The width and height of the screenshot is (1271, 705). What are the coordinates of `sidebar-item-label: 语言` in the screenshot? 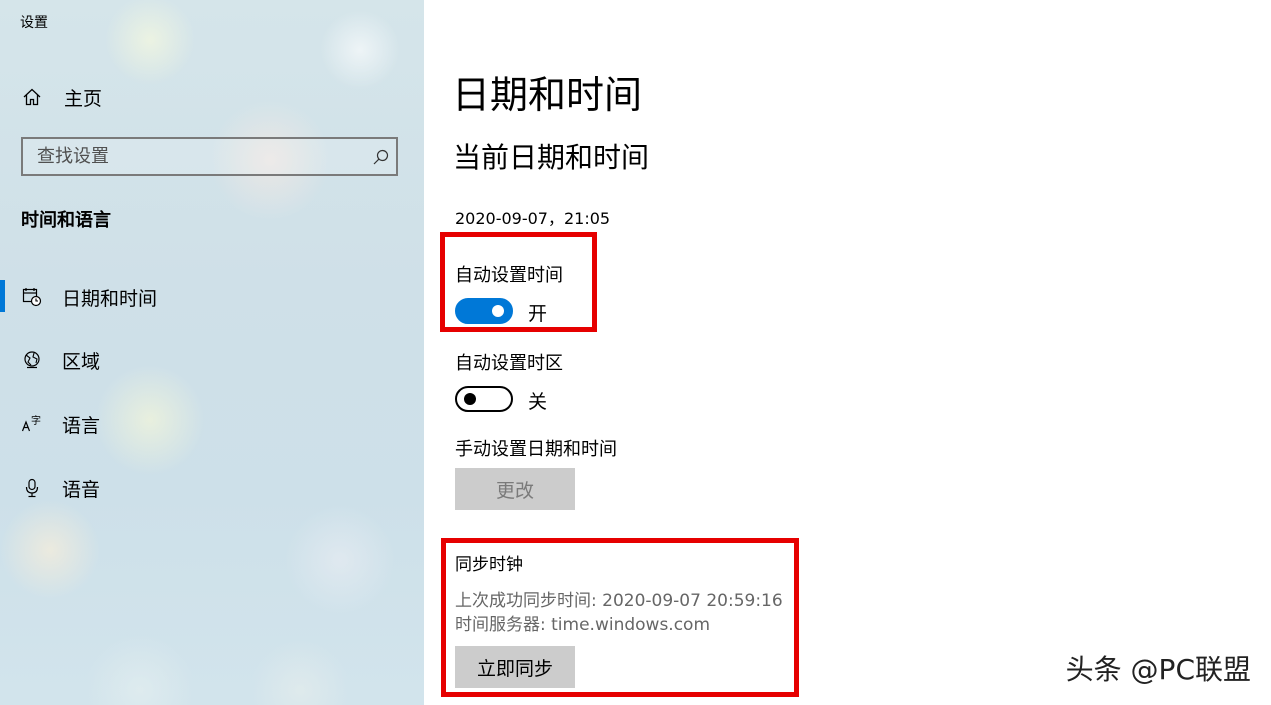 It's located at (81, 425).